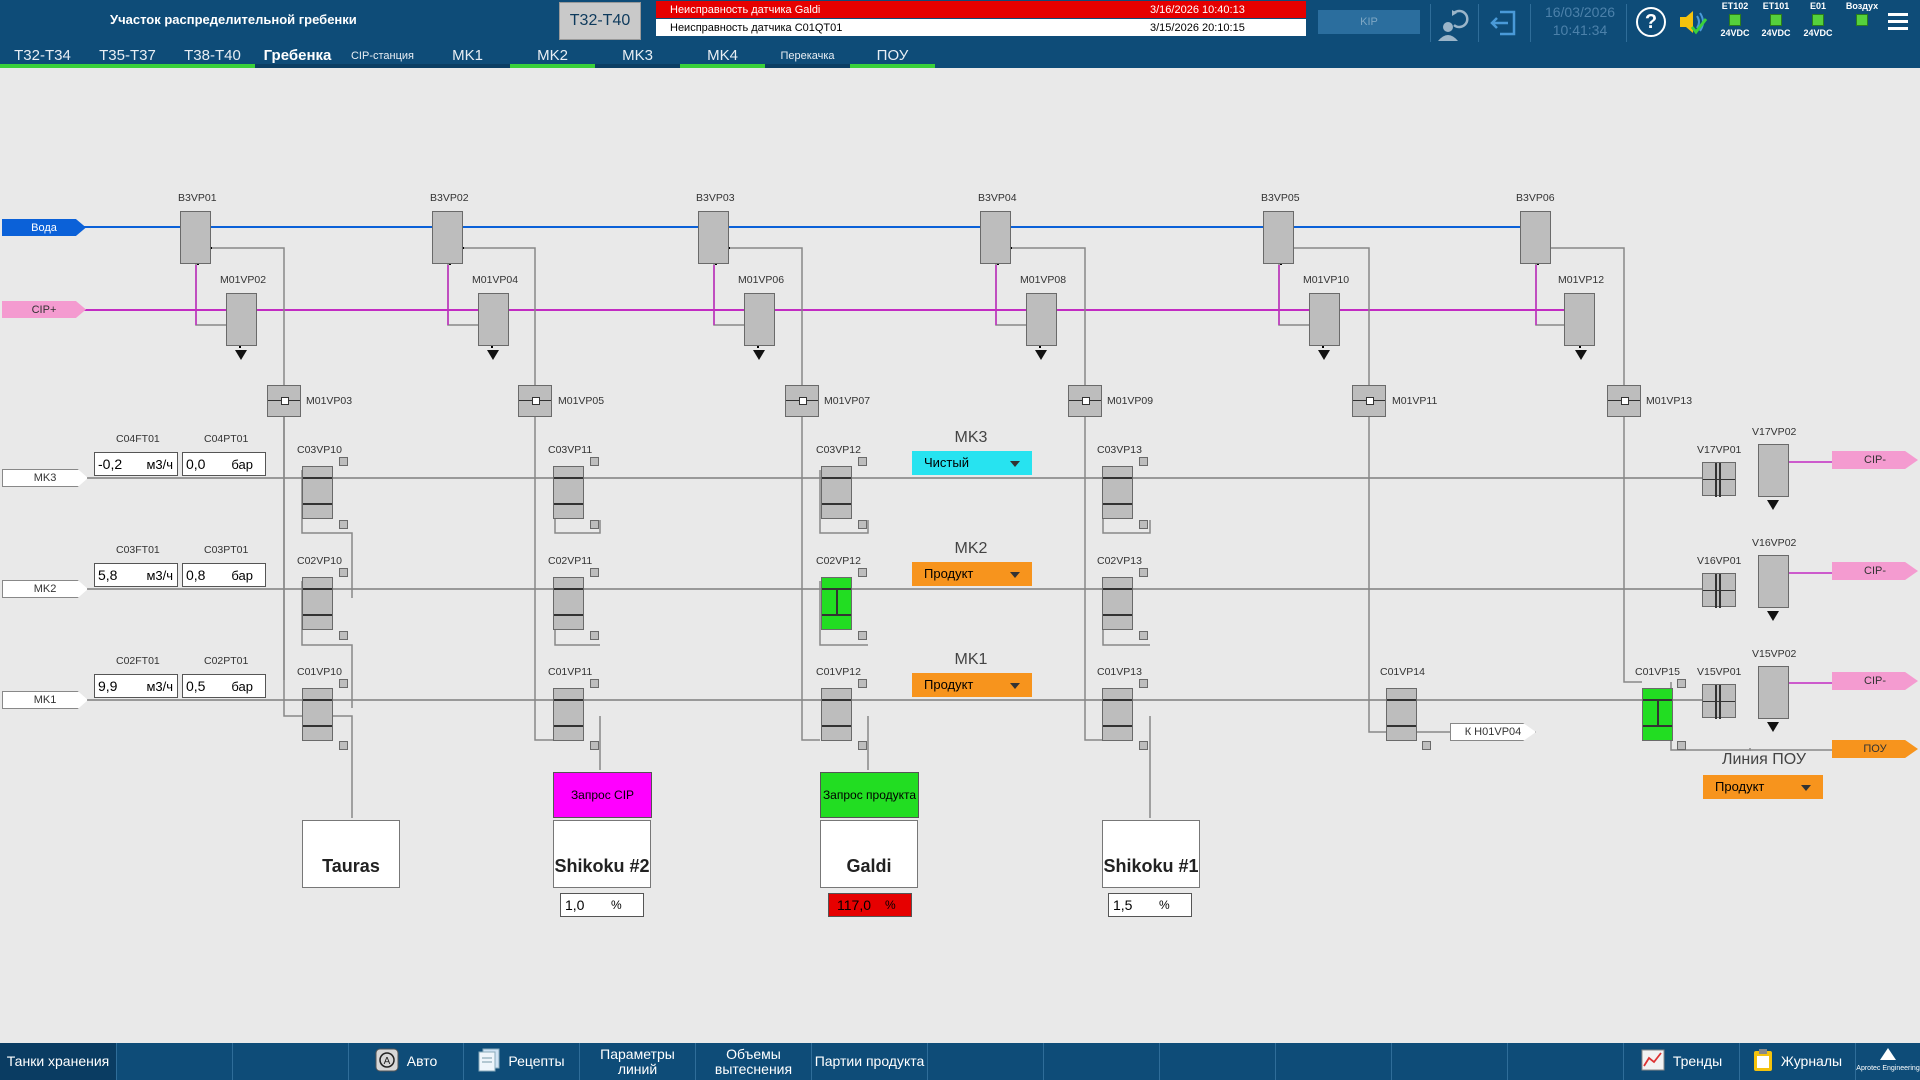 The width and height of the screenshot is (1920, 1080). What do you see at coordinates (1798, 1061) in the screenshot?
I see `journals-button: Журналы` at bounding box center [1798, 1061].